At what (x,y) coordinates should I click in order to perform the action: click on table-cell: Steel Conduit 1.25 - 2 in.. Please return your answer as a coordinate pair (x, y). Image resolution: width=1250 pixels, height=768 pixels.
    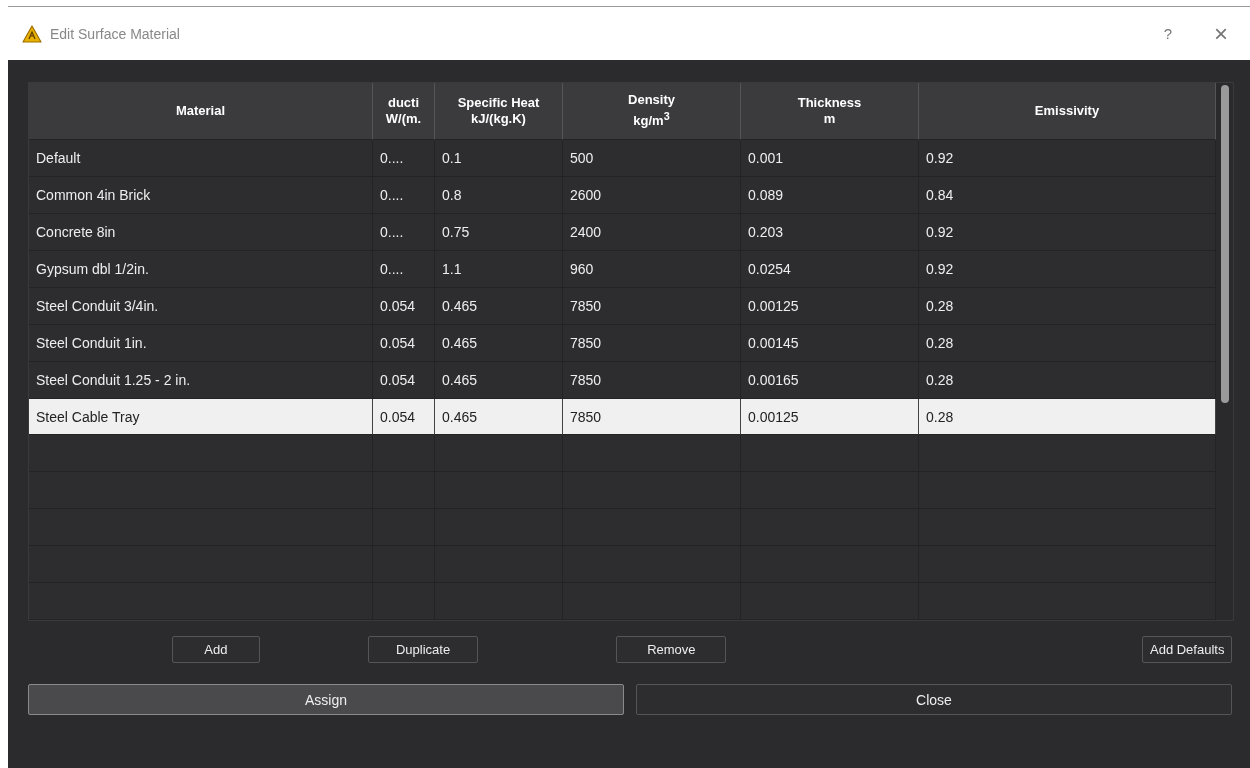
    Looking at the image, I should click on (201, 380).